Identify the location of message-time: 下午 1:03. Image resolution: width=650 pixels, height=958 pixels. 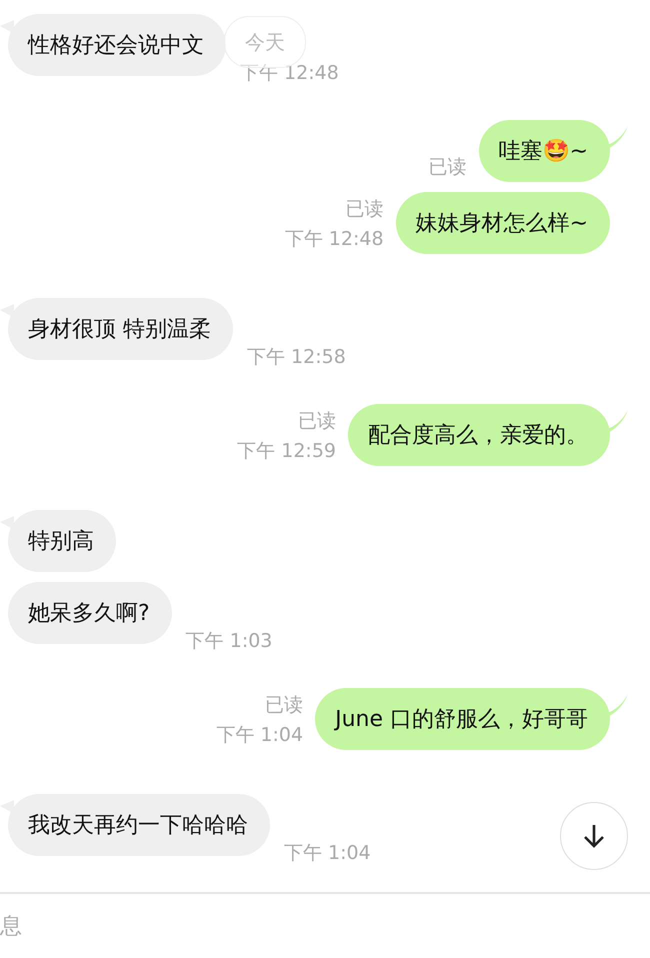
(229, 641).